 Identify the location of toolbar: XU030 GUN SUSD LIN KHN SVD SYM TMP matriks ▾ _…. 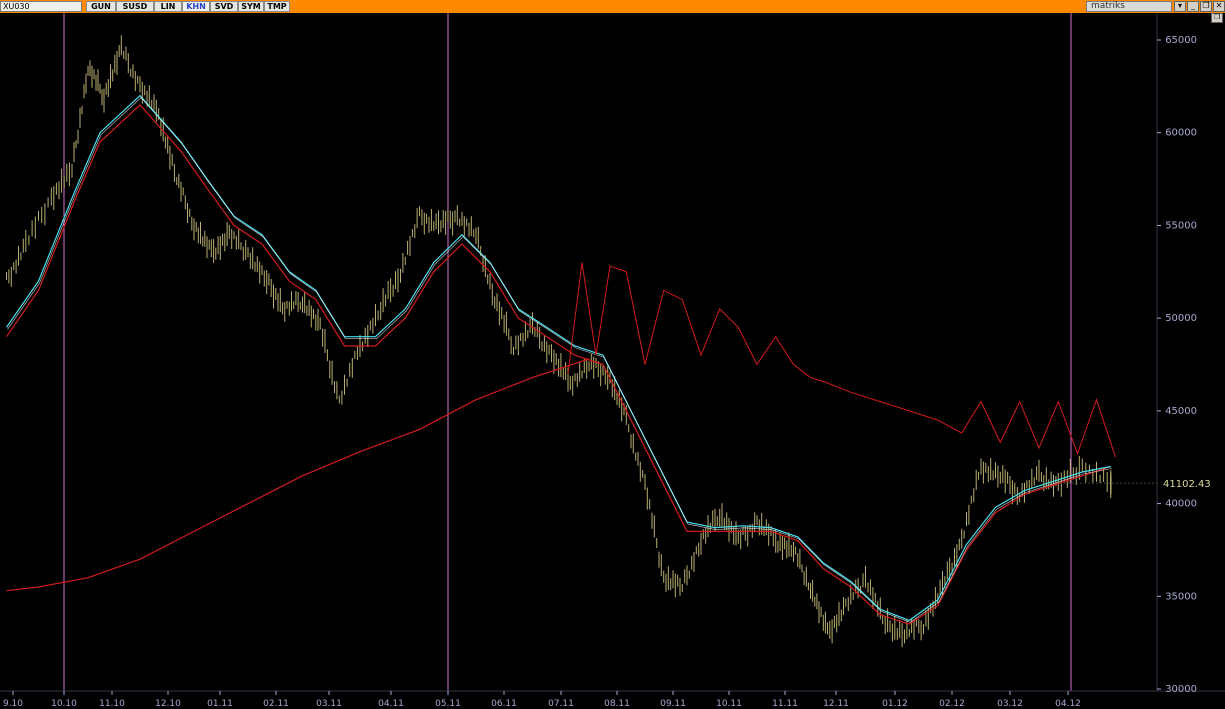
(612, 6).